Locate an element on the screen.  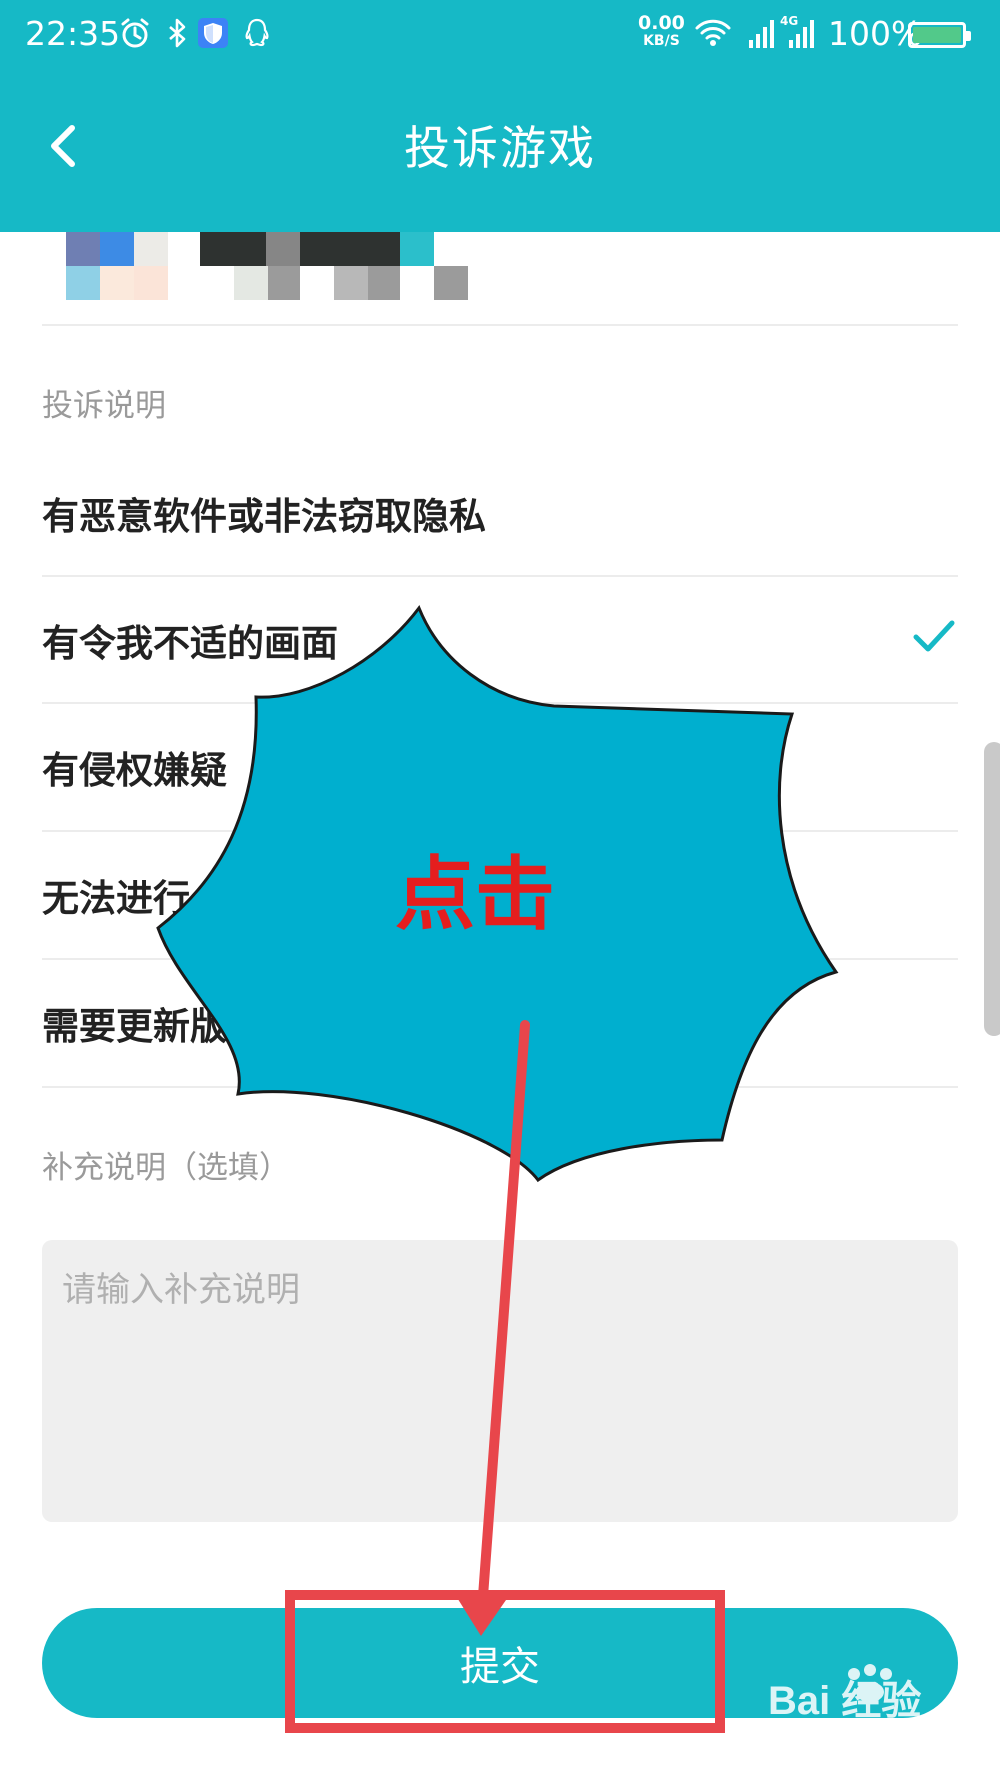
shield-icon is located at coordinates (213, 33).